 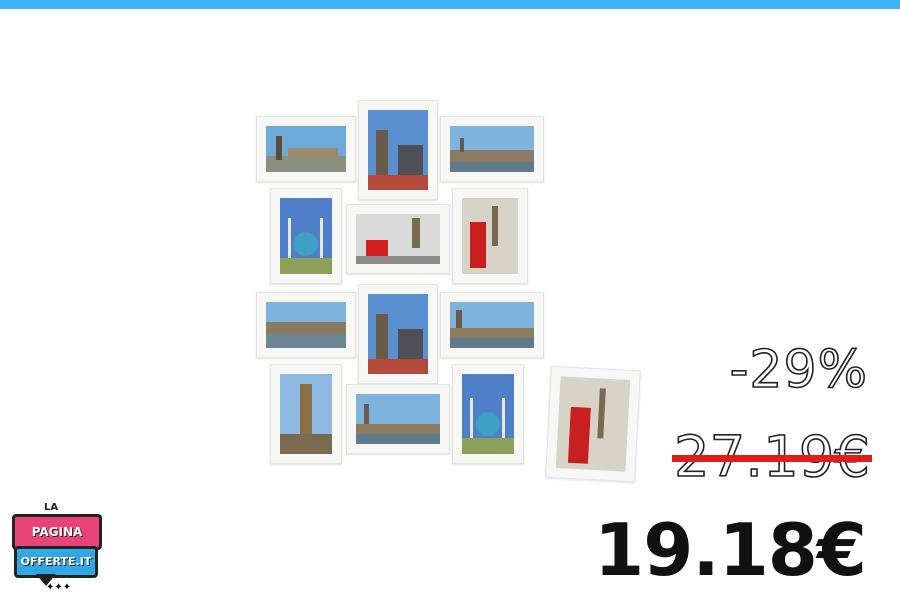 I want to click on discount-percentage: -29%, so click(x=798, y=370).